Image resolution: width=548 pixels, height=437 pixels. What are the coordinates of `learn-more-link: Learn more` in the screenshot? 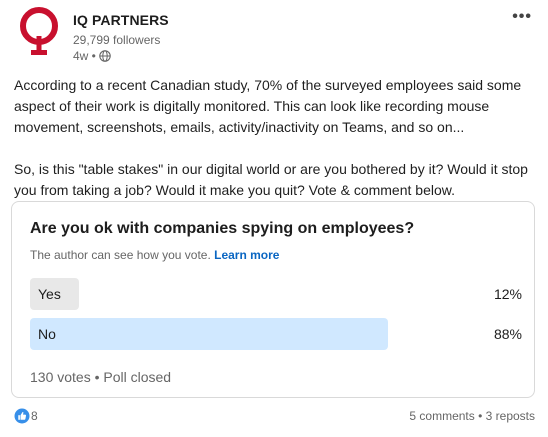 It's located at (246, 255).